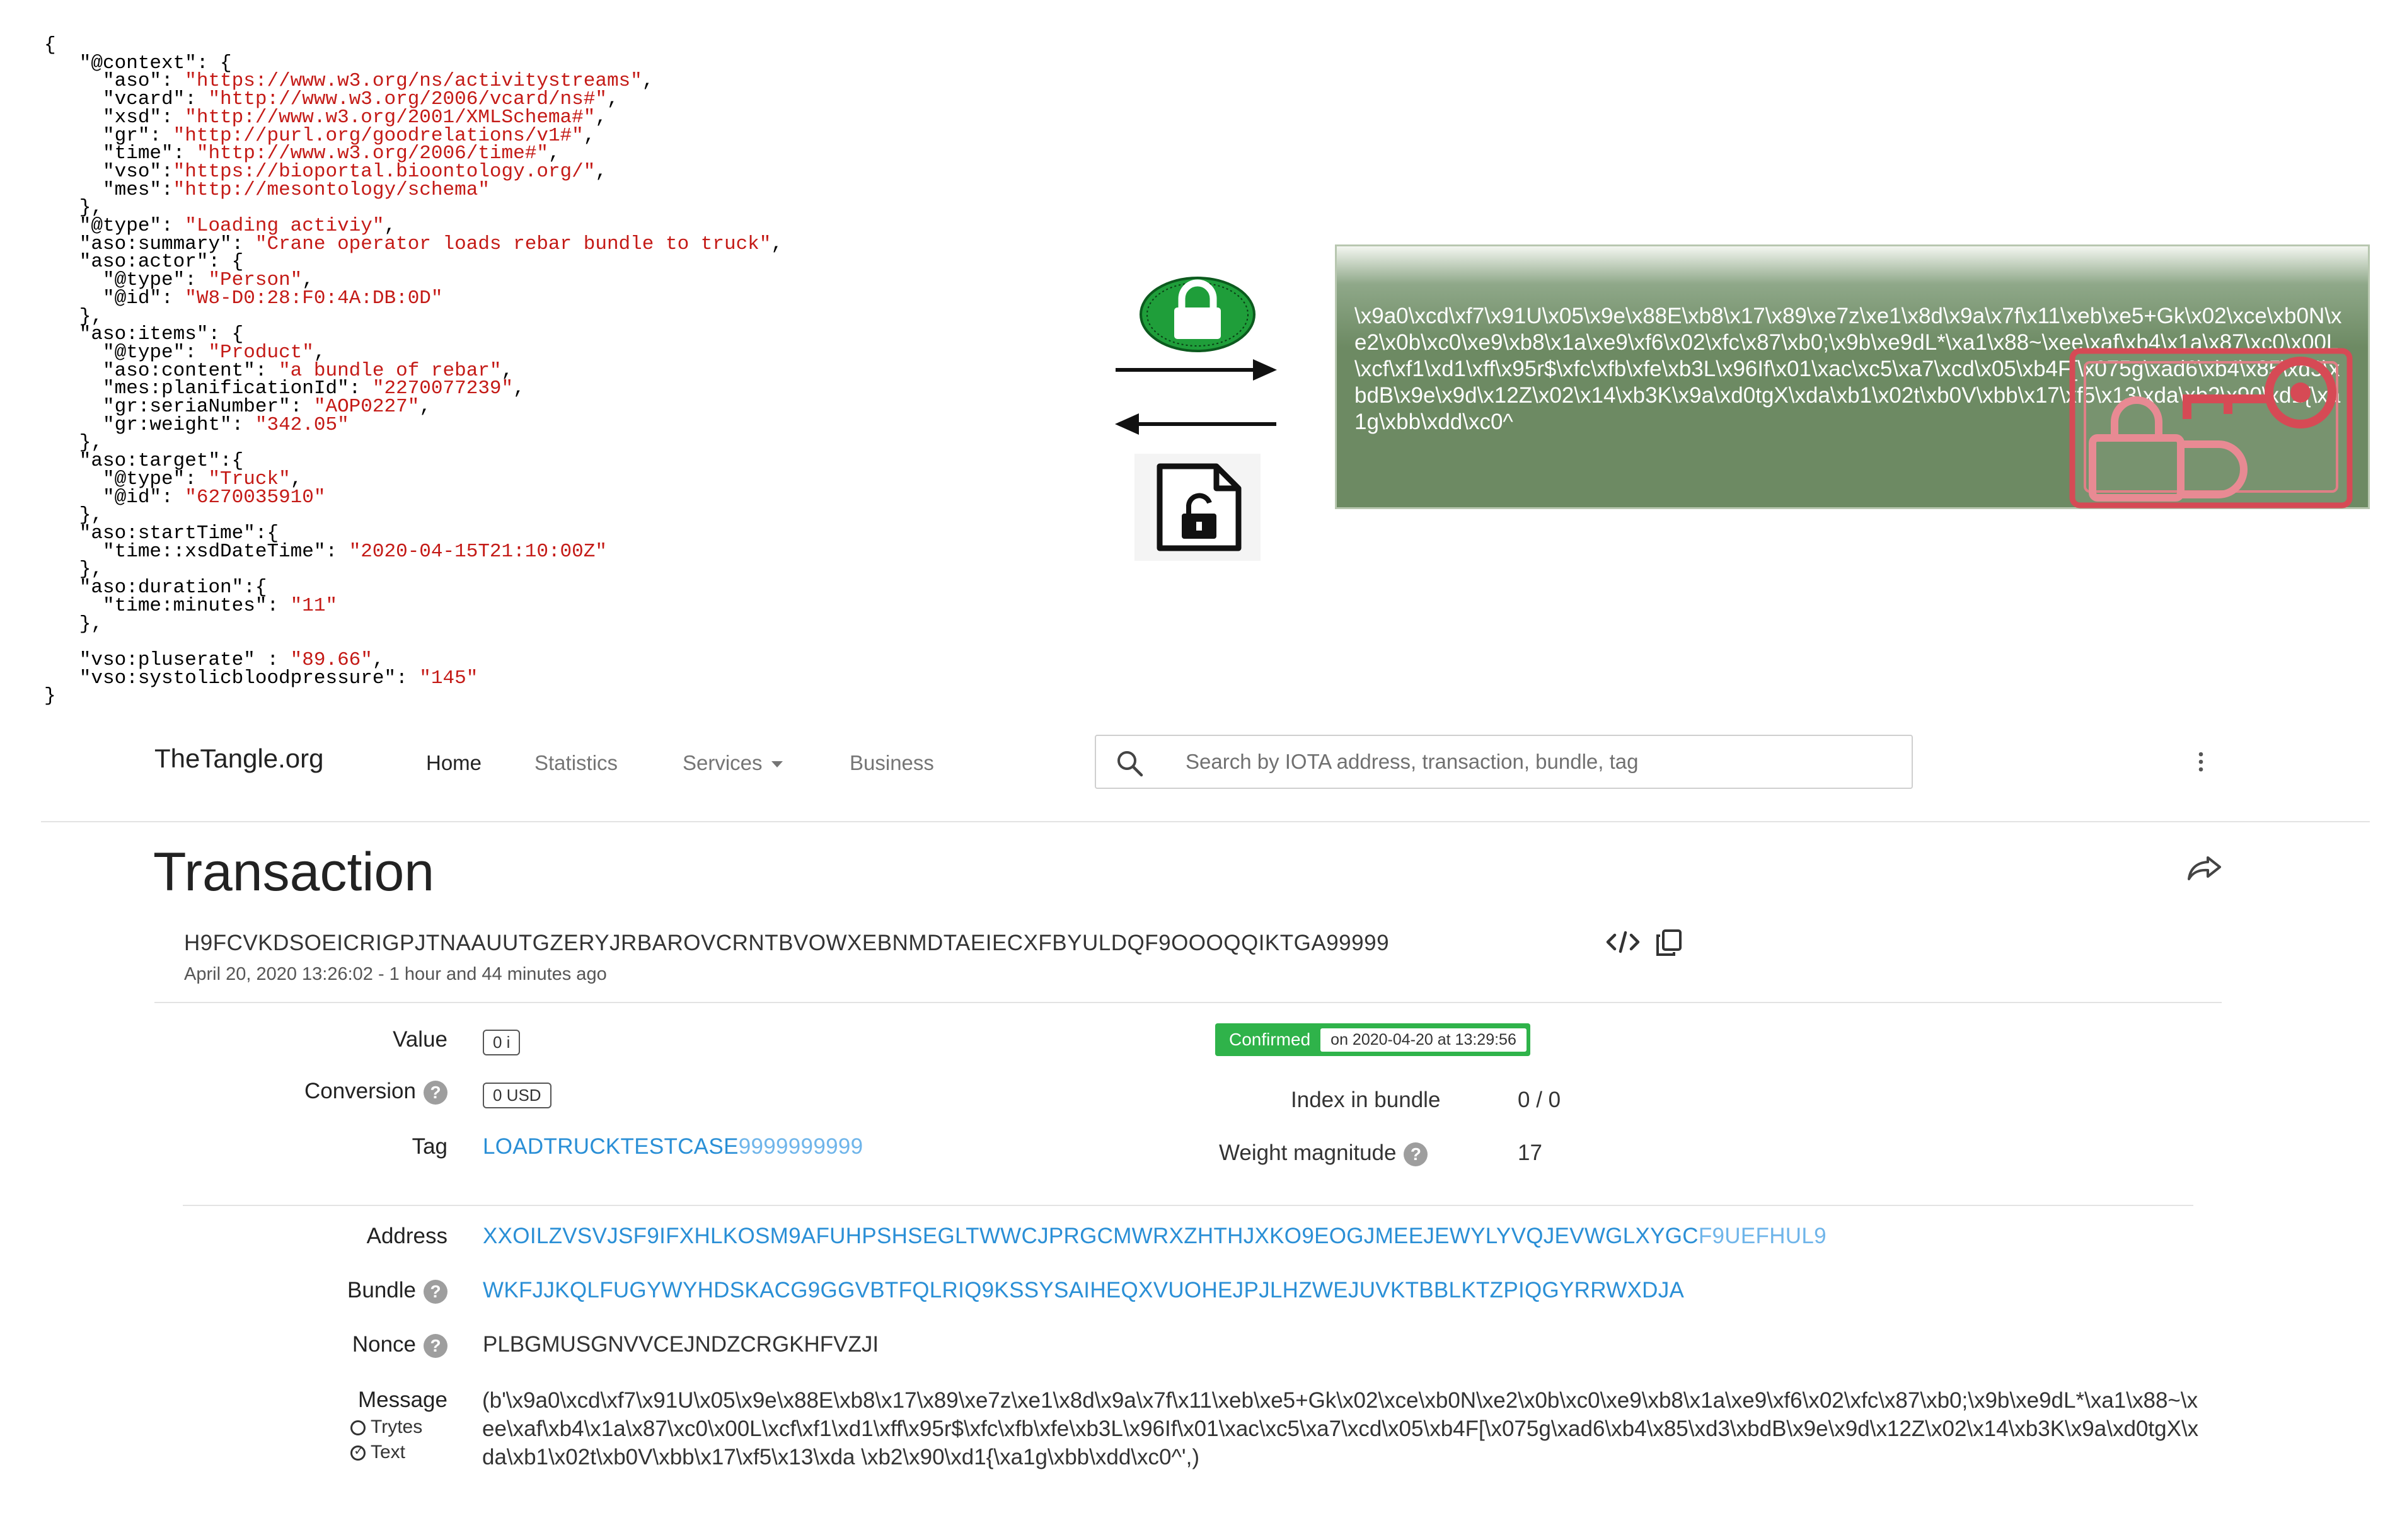 The height and width of the screenshot is (1540, 2407). What do you see at coordinates (302, 424) in the screenshot?
I see `code-string: "342.05"` at bounding box center [302, 424].